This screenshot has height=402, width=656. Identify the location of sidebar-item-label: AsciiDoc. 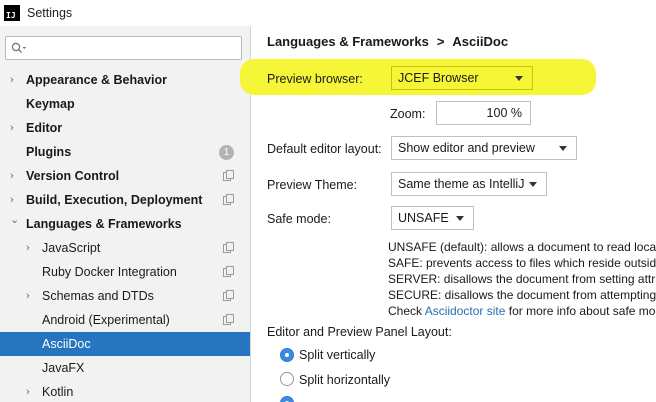
(66, 344).